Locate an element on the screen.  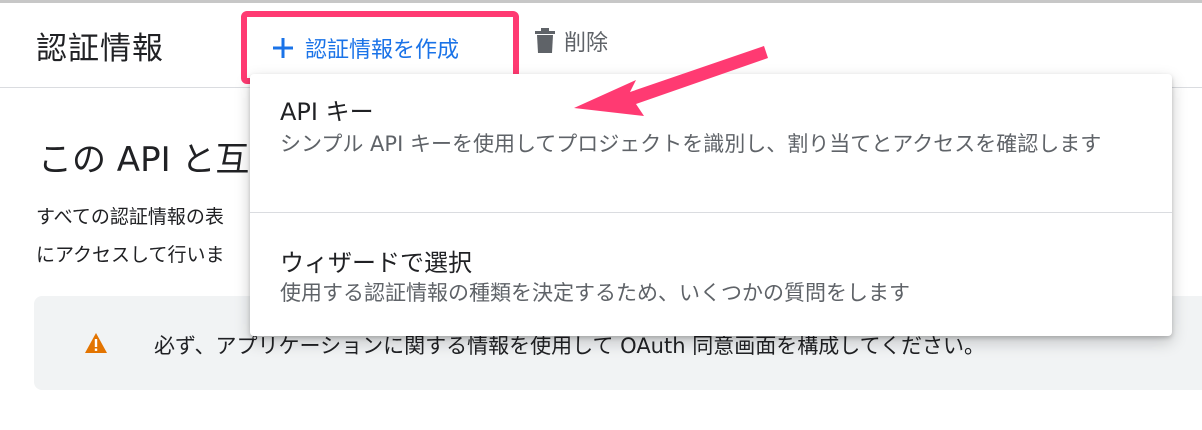
create-credentials-button: 認証情報を作成 is located at coordinates (380, 48).